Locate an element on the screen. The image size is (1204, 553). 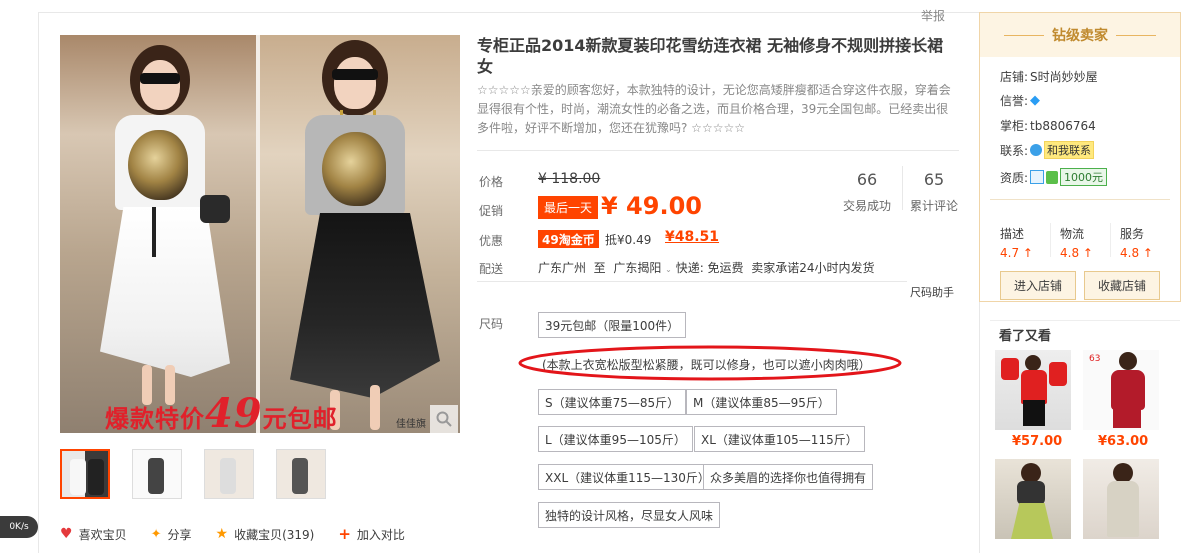
plus-icon: + is located at coordinates (344, 534).